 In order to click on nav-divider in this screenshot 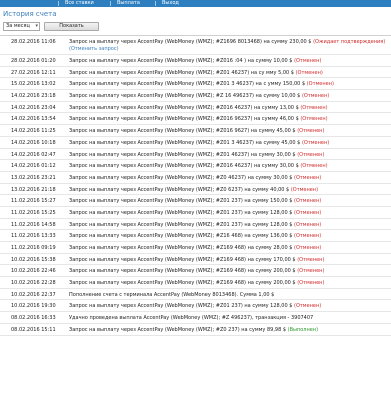, I will do `click(110, 3)`.